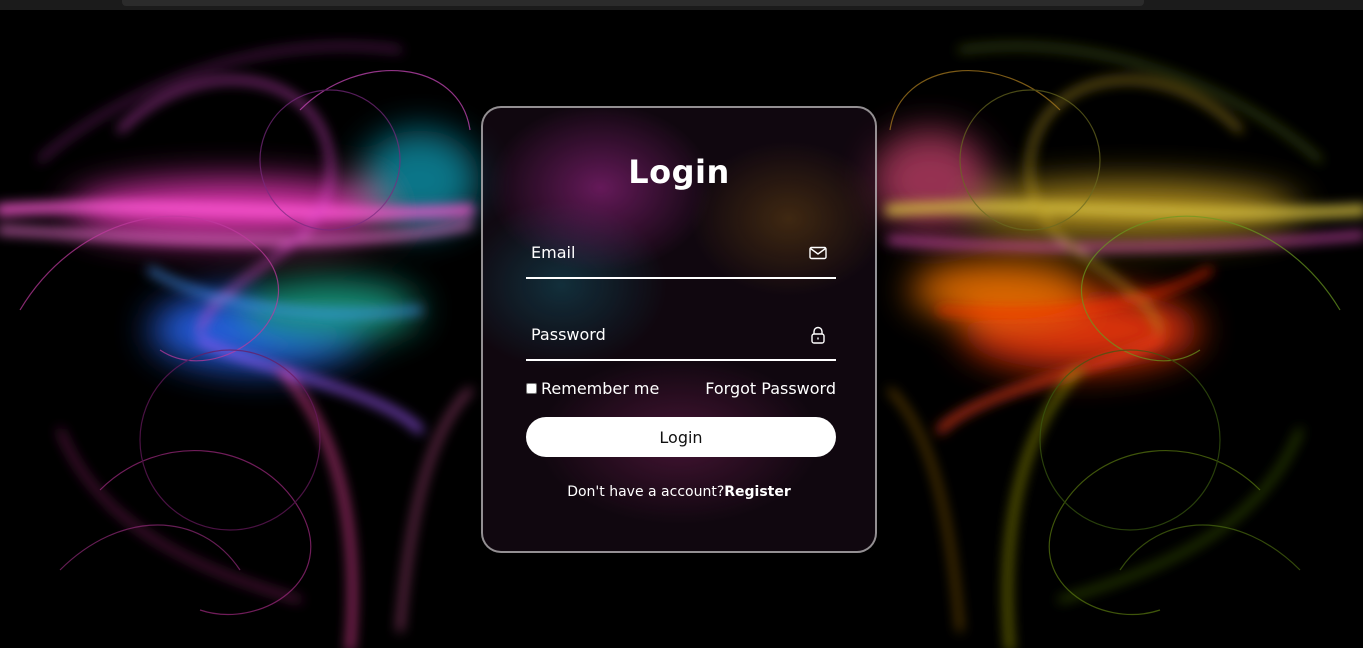 The image size is (1363, 648). What do you see at coordinates (646, 492) in the screenshot?
I see `no-account-text: Don't have a account?` at bounding box center [646, 492].